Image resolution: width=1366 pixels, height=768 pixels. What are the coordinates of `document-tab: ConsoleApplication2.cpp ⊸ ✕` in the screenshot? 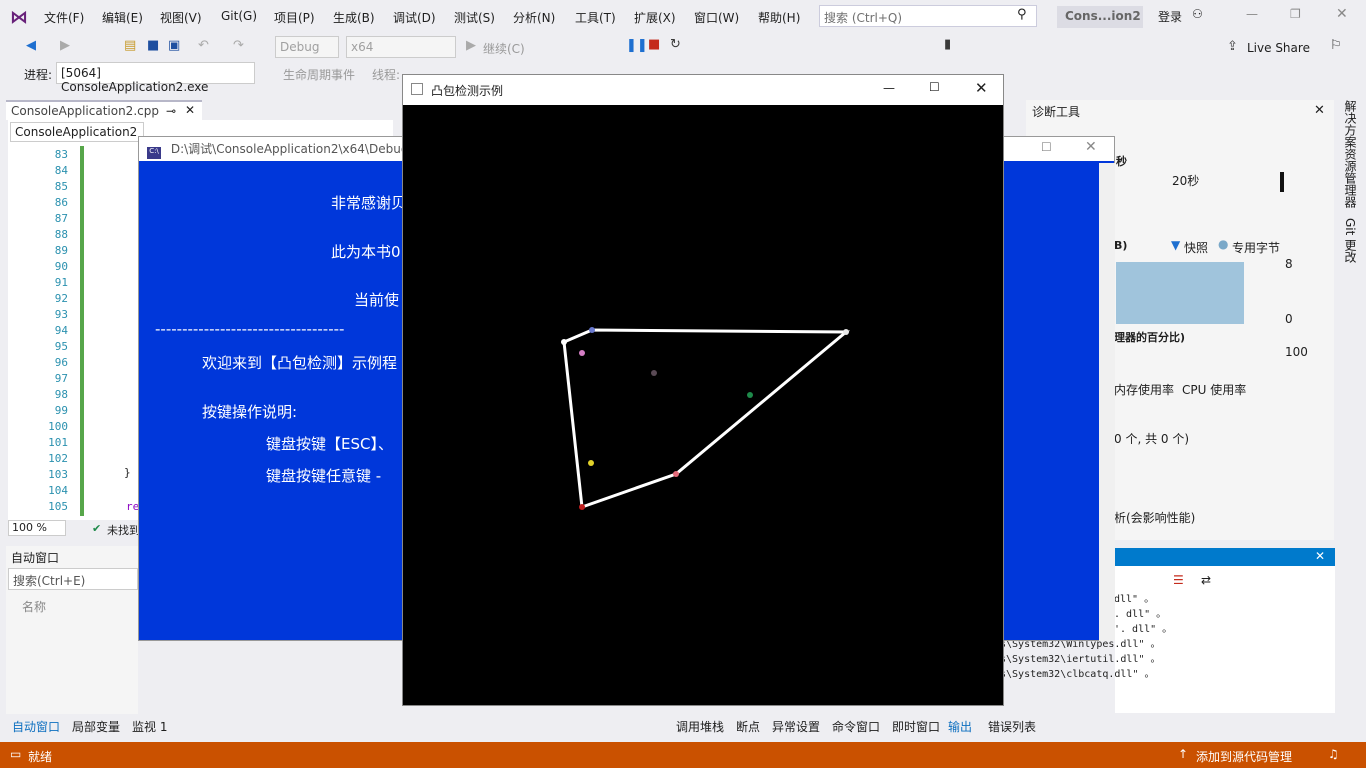 It's located at (104, 110).